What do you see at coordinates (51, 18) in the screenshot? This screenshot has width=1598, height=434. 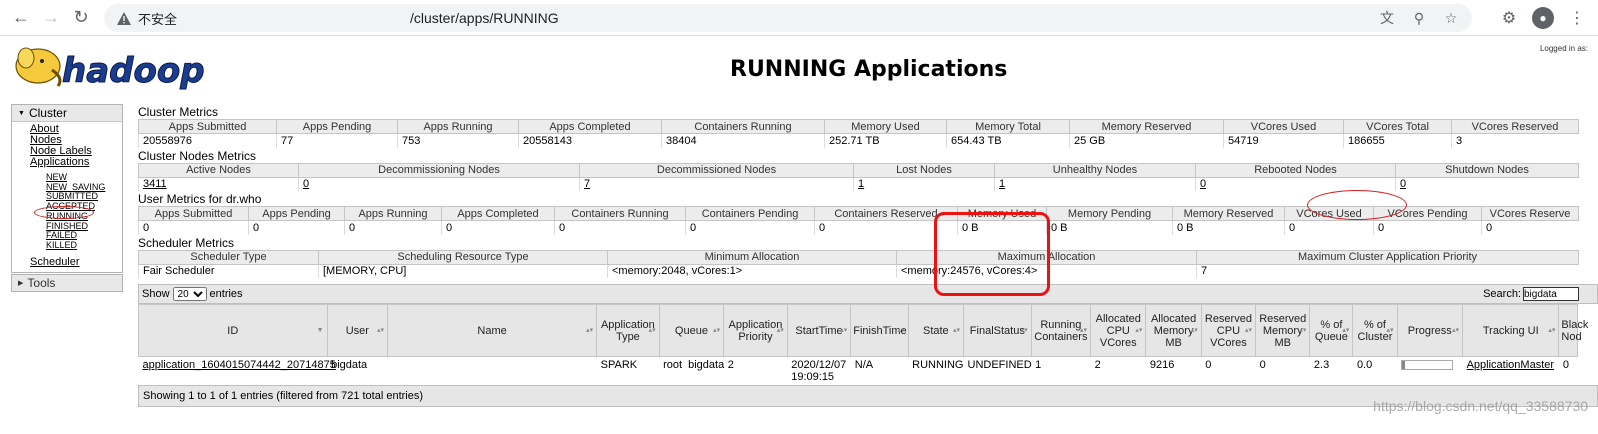 I see `forward-icon: →` at bounding box center [51, 18].